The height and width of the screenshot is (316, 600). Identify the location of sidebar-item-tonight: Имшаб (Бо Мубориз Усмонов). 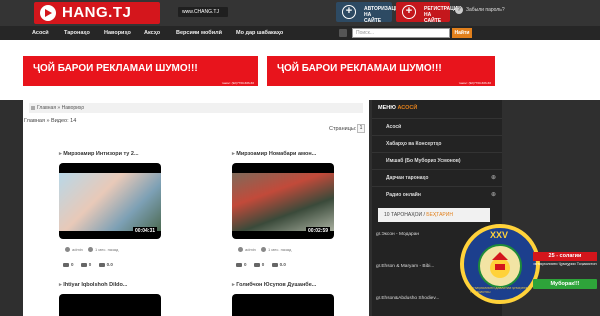
(437, 160).